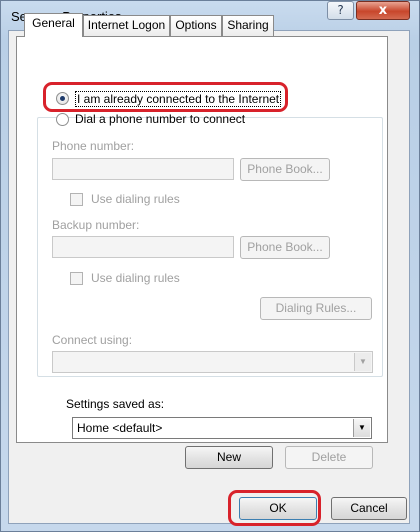 This screenshot has height=532, width=420. I want to click on cancel-button-label: Cancel, so click(369, 508).